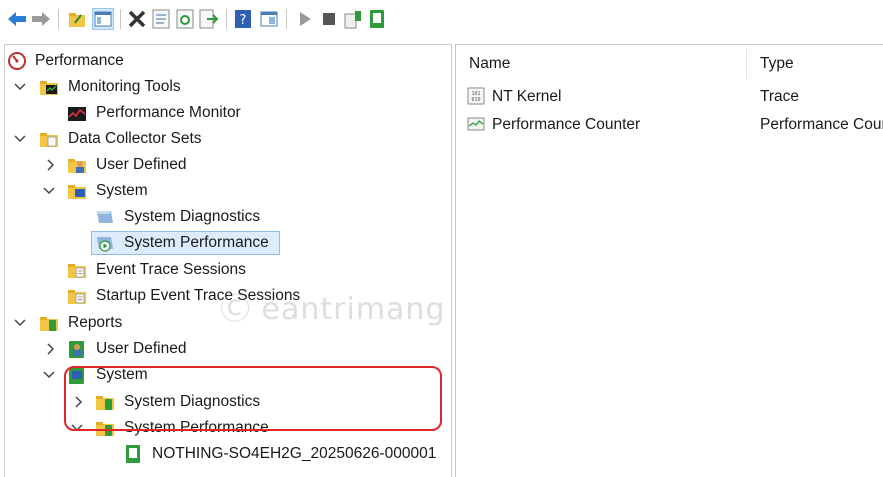 Image resolution: width=883 pixels, height=477 pixels. Describe the element at coordinates (185, 19) in the screenshot. I see `refresh-icon` at that location.